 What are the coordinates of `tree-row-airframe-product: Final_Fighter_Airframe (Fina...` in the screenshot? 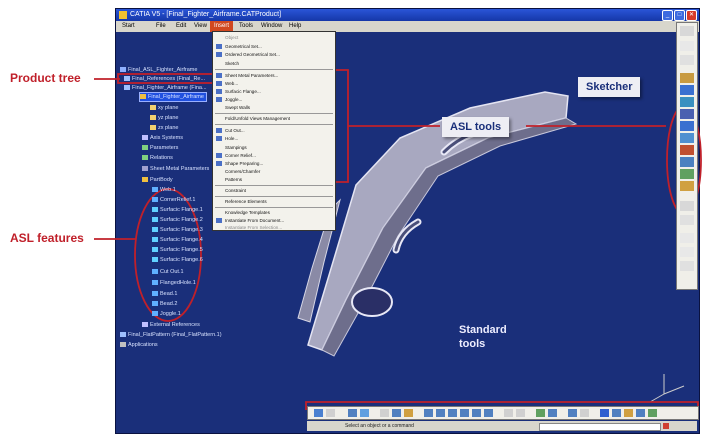 It's located at (165, 88).